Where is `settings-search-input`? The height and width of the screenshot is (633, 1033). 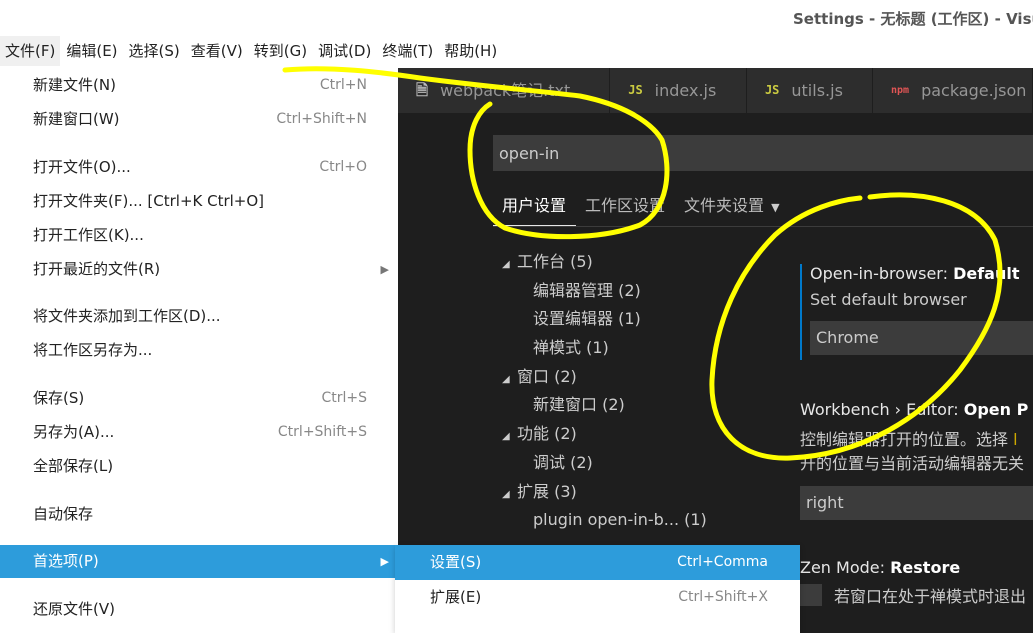
settings-search-input is located at coordinates (763, 153).